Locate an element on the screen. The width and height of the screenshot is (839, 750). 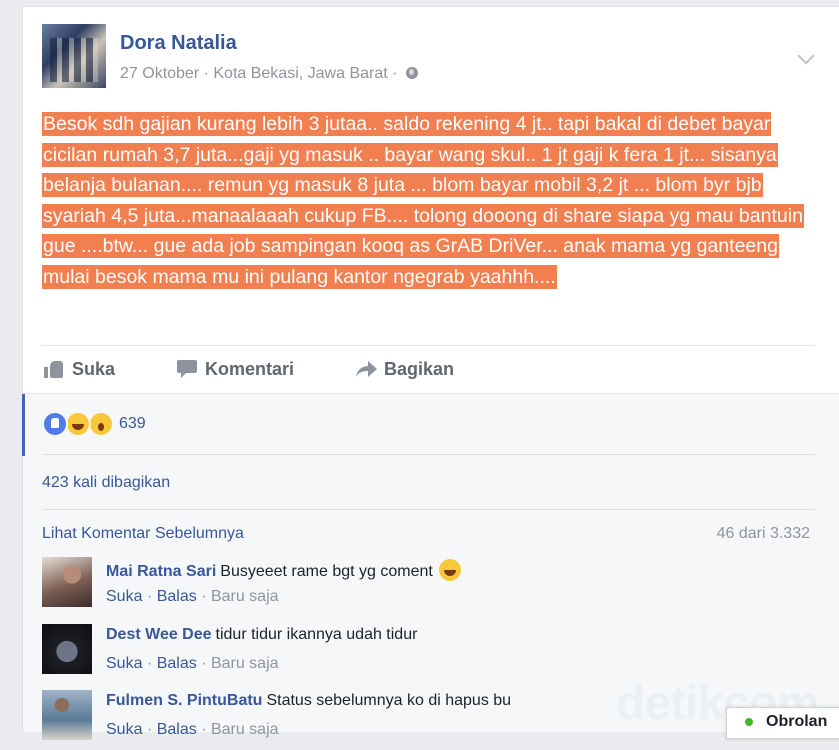
like-reaction-icon is located at coordinates (55, 424).